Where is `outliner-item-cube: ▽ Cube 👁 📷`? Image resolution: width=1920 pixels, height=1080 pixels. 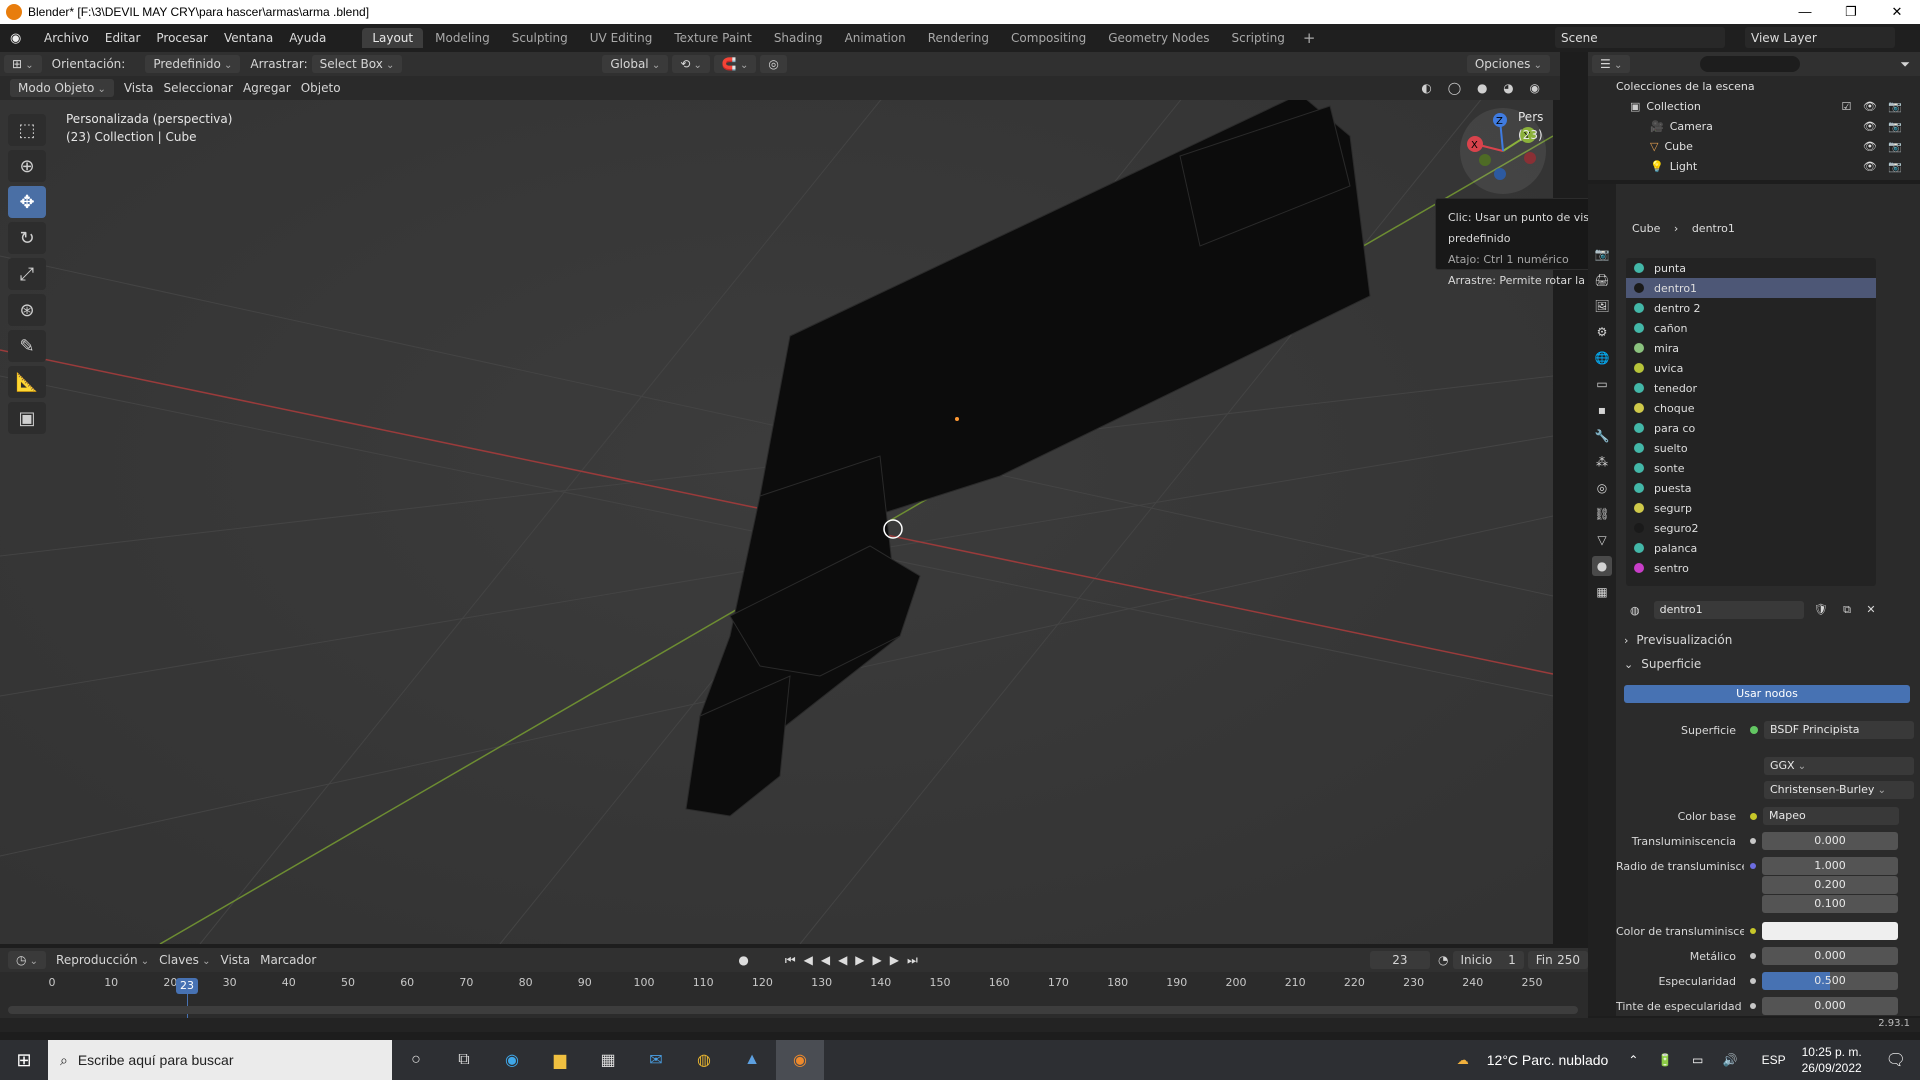 outliner-item-cube: ▽ Cube 👁 📷 is located at coordinates (1754, 146).